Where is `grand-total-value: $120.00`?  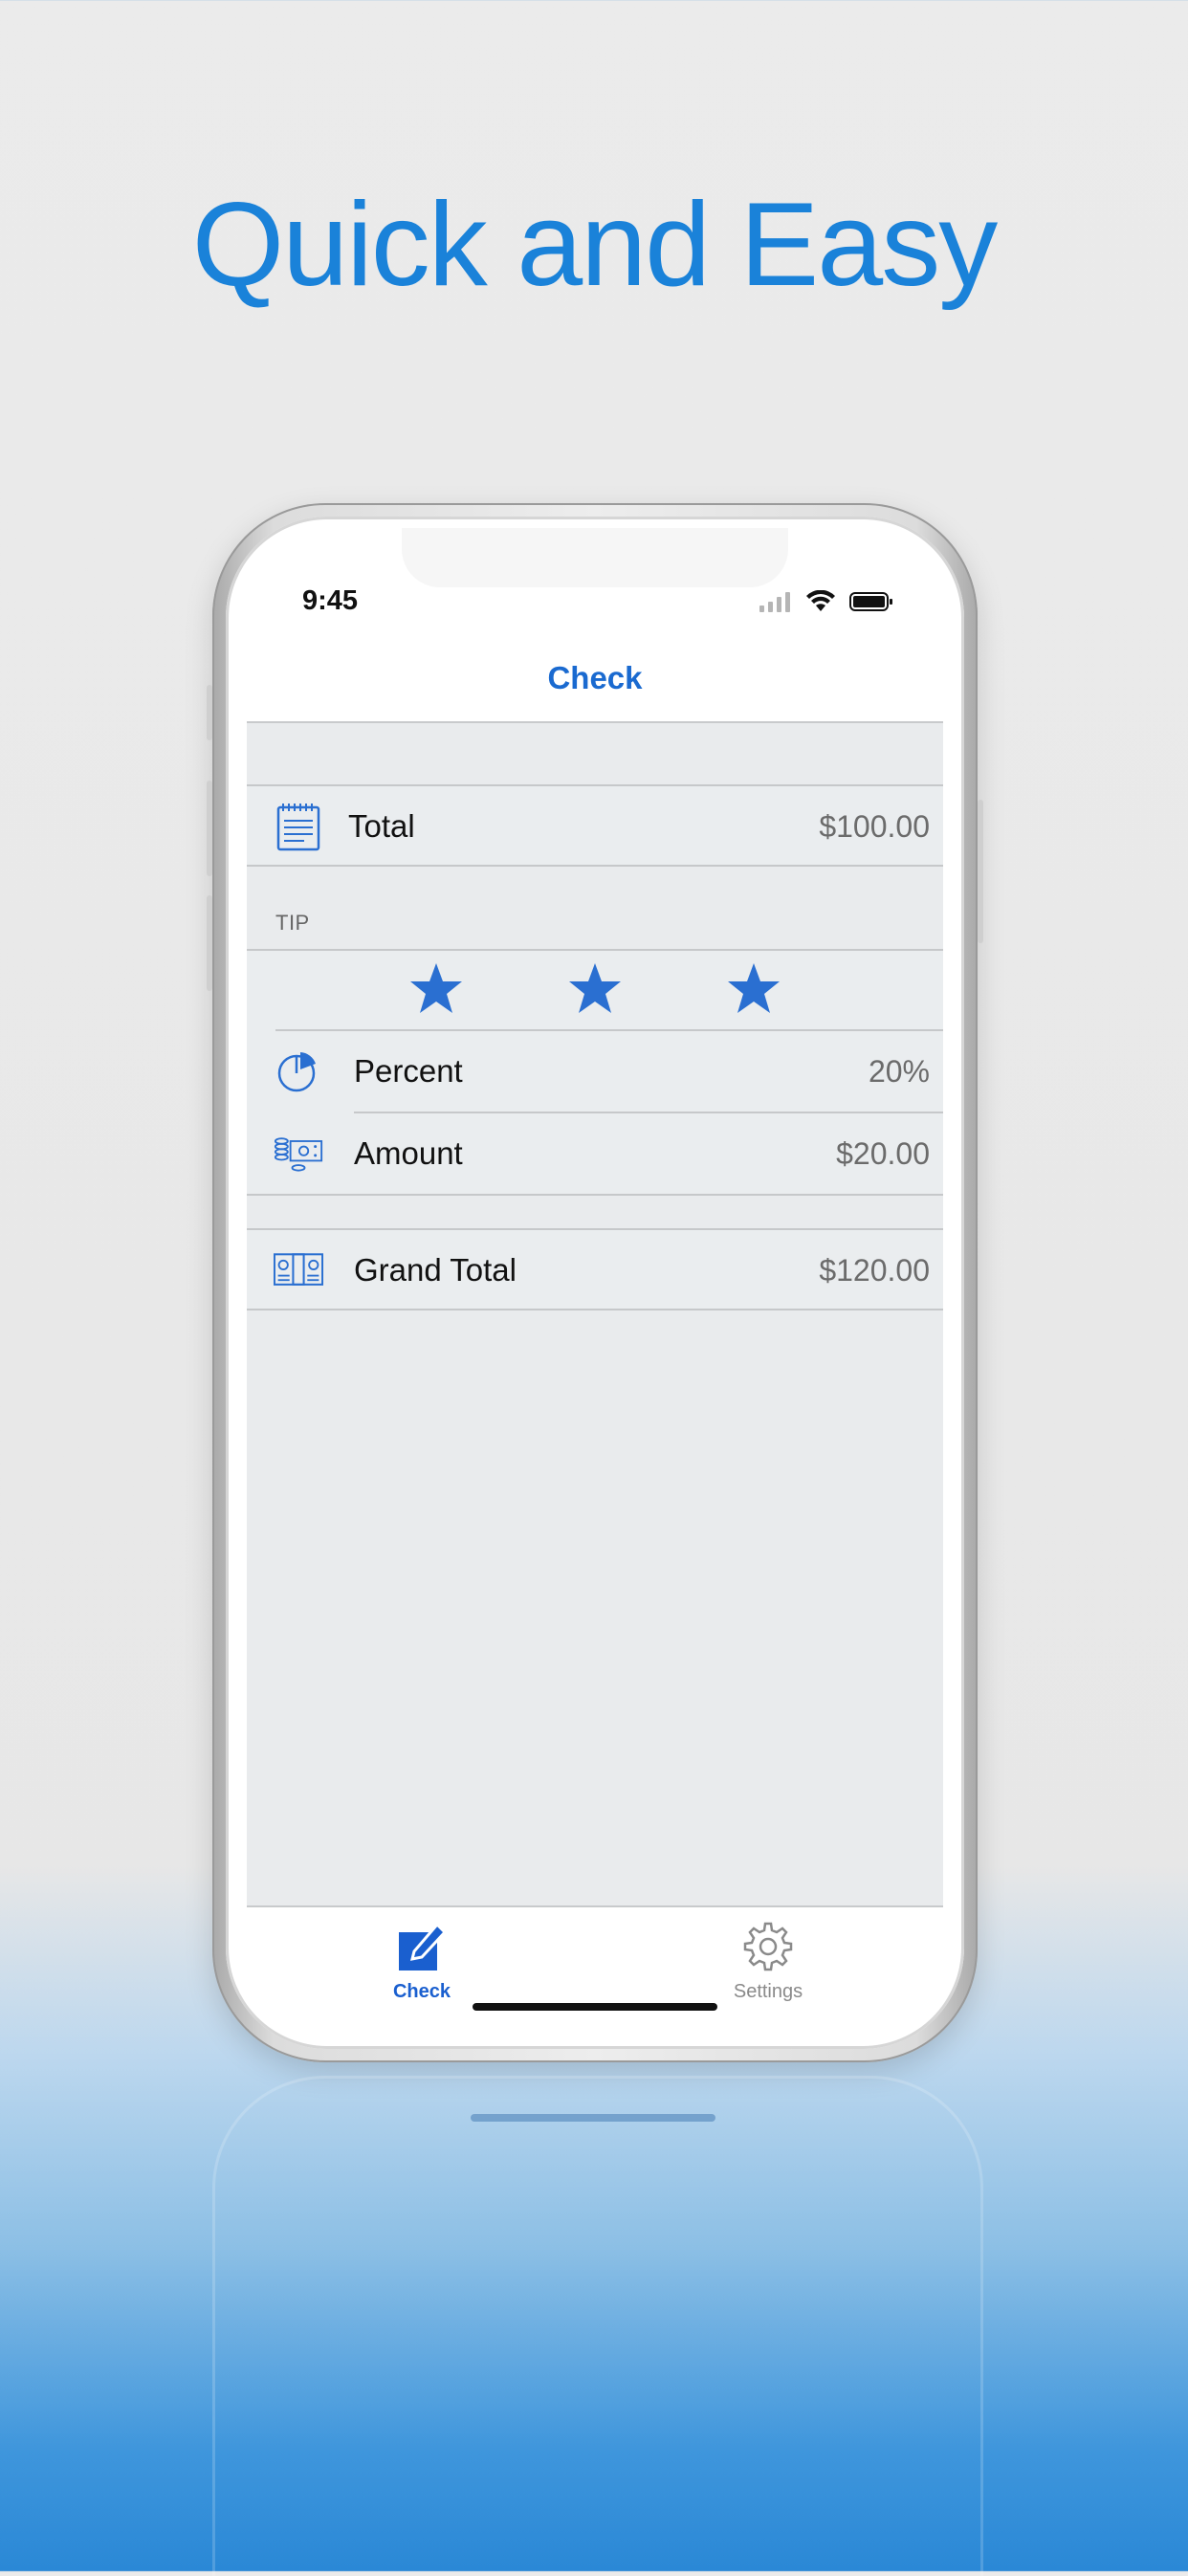
grand-total-value: $120.00 is located at coordinates (874, 1270).